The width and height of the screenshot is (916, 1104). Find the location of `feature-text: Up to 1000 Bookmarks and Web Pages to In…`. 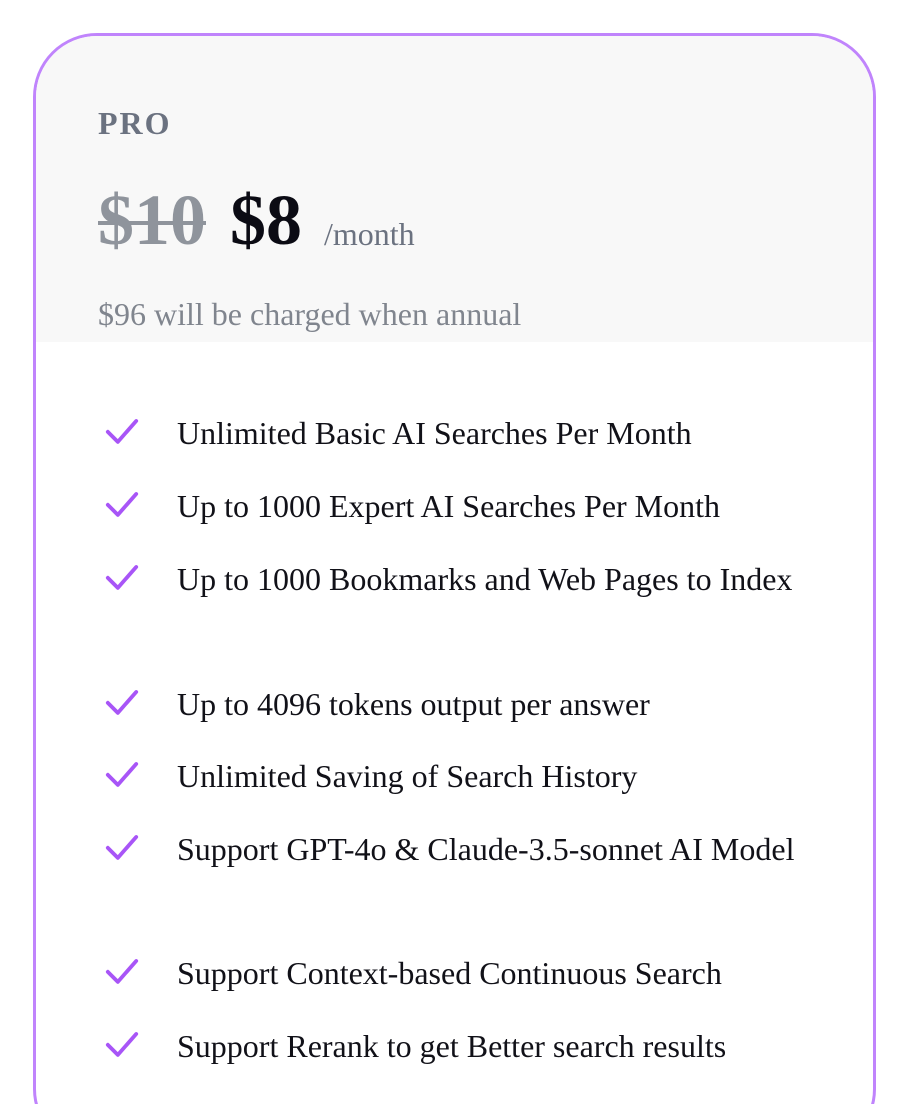

feature-text: Up to 1000 Bookmarks and Web Pages to In… is located at coordinates (485, 579).